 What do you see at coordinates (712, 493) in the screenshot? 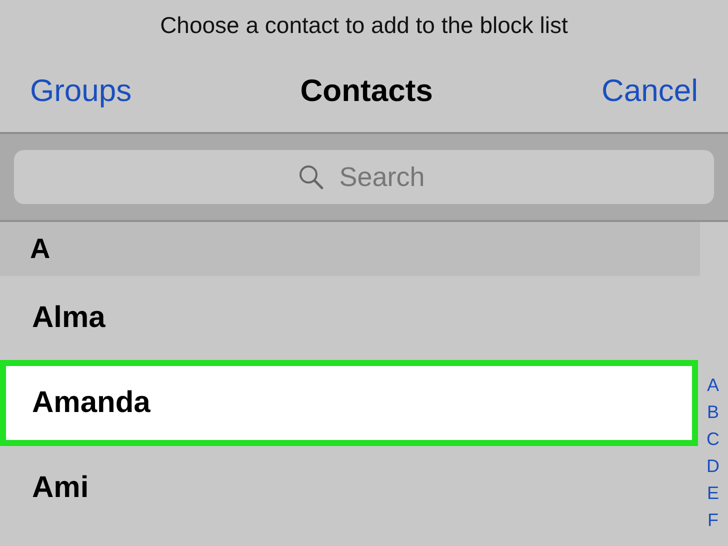
I see `index-letter: E` at bounding box center [712, 493].